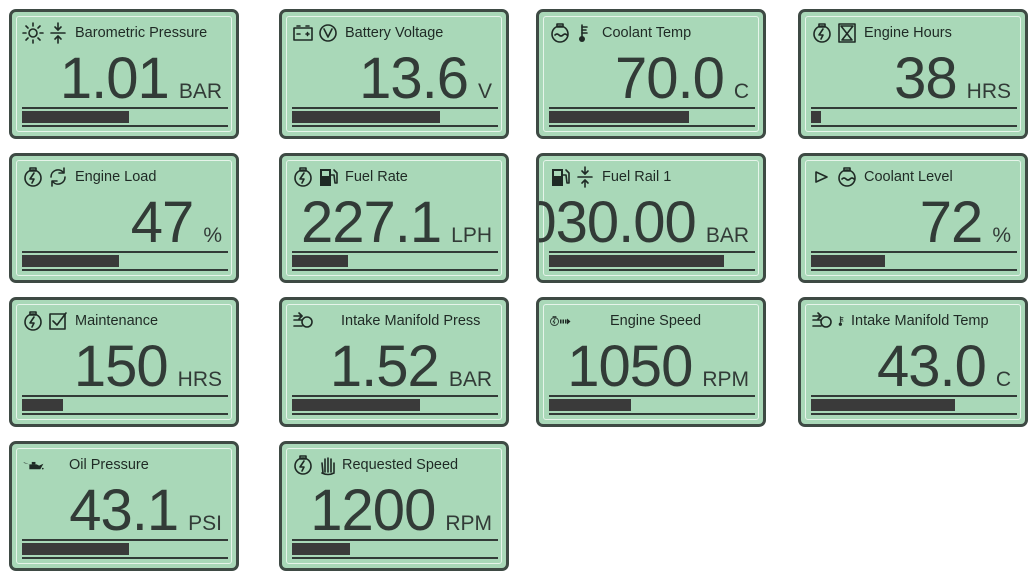 The image size is (1032, 572). I want to click on value-number: 1200, so click(373, 510).